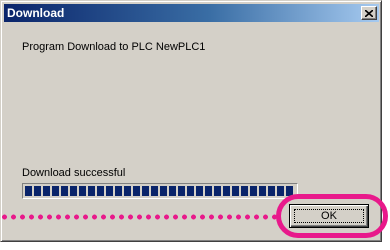 The image size is (390, 250). What do you see at coordinates (74, 173) in the screenshot?
I see `status-text: Download successful` at bounding box center [74, 173].